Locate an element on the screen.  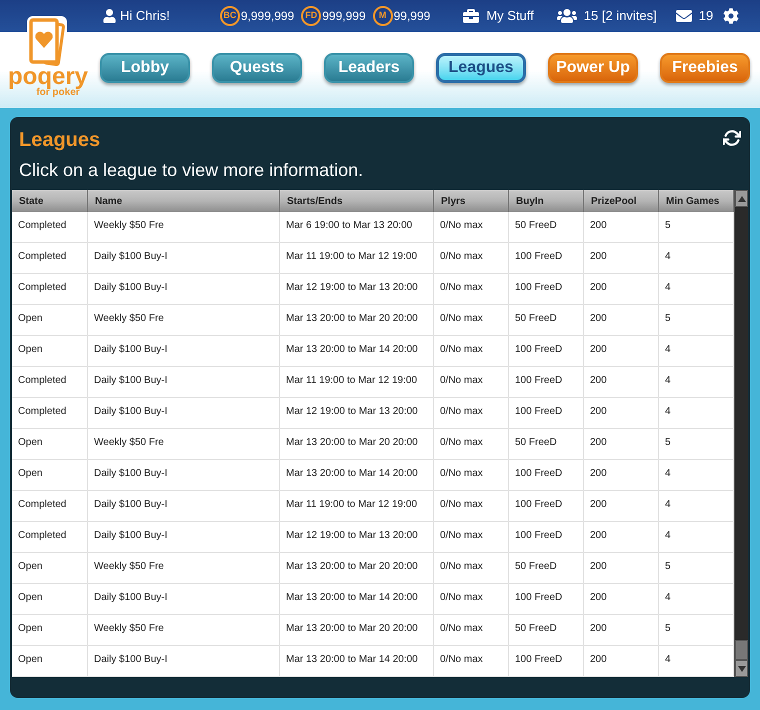
currency-amount: 999,999 is located at coordinates (344, 16).